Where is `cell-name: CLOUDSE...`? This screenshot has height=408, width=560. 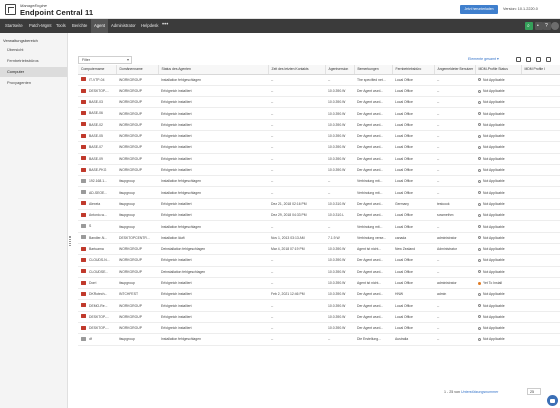
cell-name: CLOUDSE... is located at coordinates (97, 272).